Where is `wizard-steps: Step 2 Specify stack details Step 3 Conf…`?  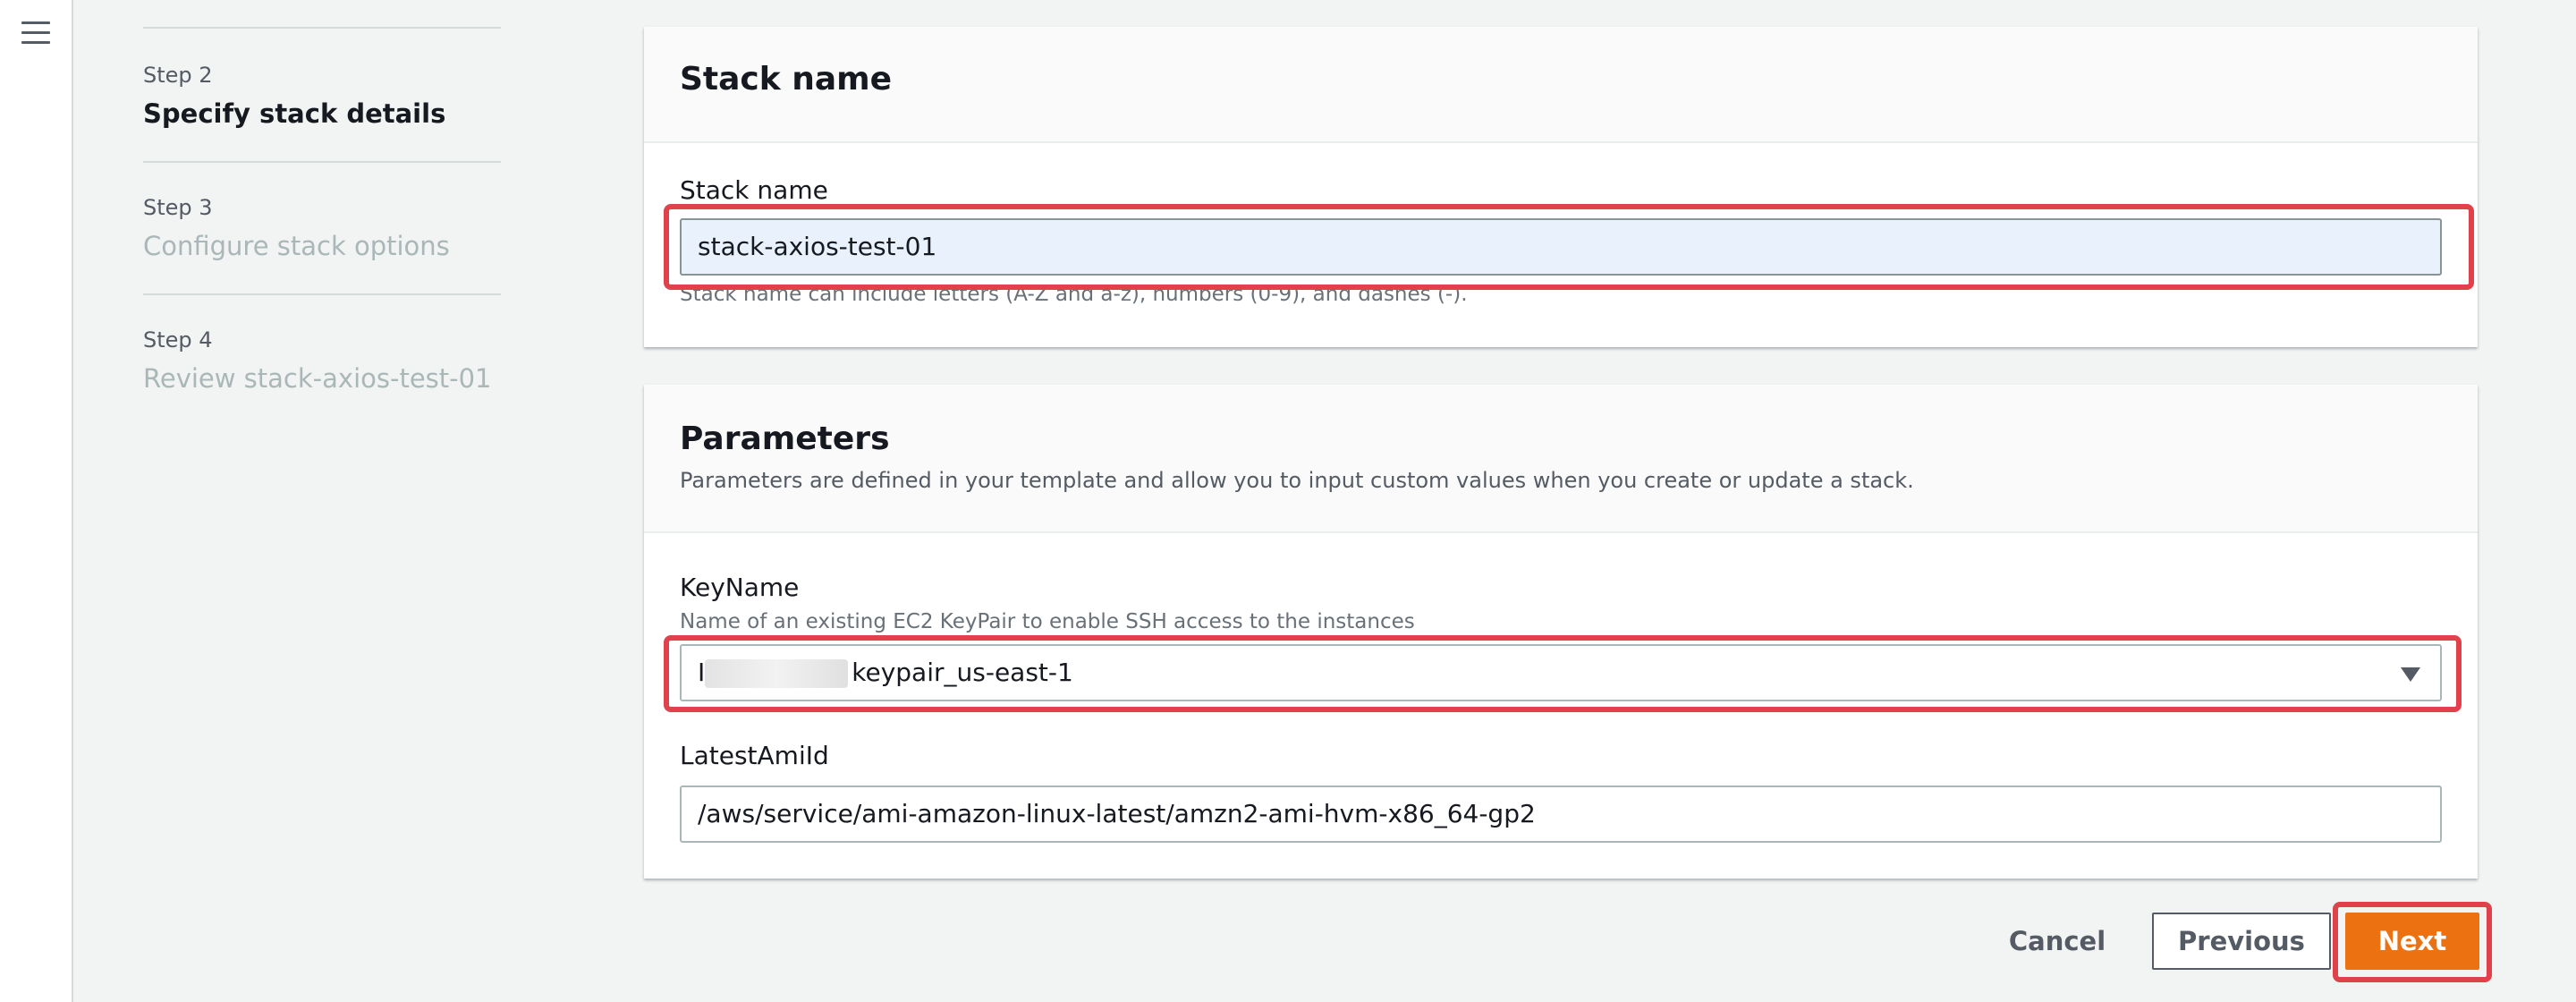
wizard-steps: Step 2 Specify stack details Step 3 Conf… is located at coordinates (322, 213).